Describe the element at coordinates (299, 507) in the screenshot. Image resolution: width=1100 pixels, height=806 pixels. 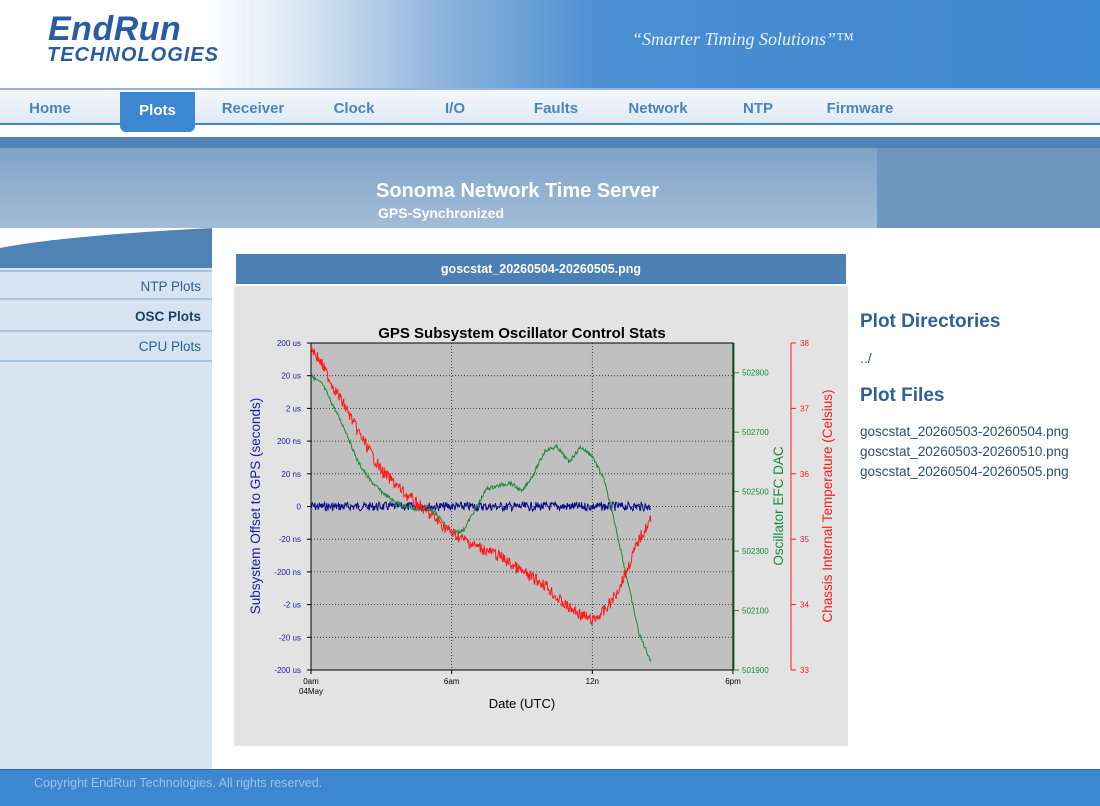
I see `left-tick-label: 0` at that location.